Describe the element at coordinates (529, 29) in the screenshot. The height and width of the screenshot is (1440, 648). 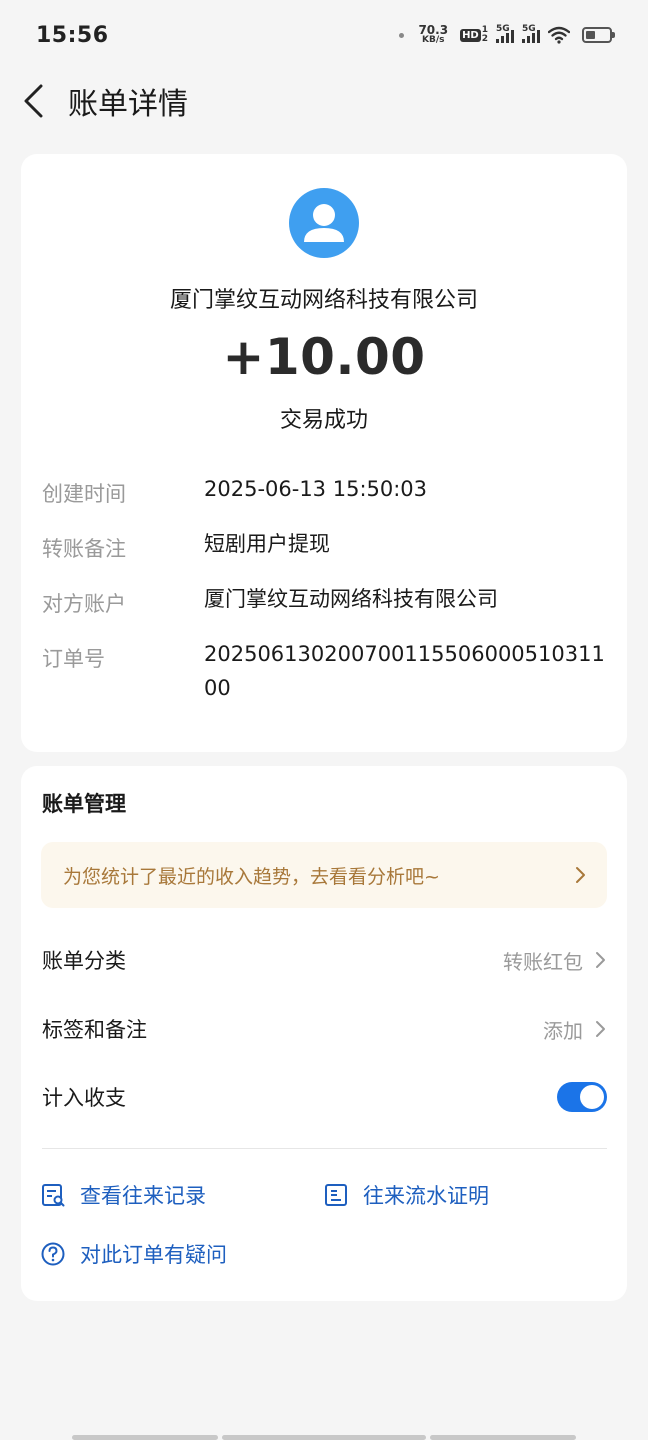
I see `signal-2-label: 5G` at that location.